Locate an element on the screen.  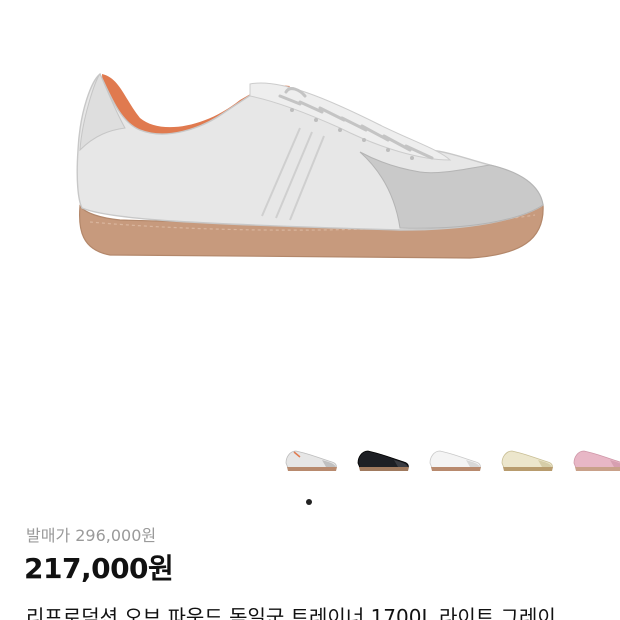
thumbnail-cream is located at coordinates (527, 460).